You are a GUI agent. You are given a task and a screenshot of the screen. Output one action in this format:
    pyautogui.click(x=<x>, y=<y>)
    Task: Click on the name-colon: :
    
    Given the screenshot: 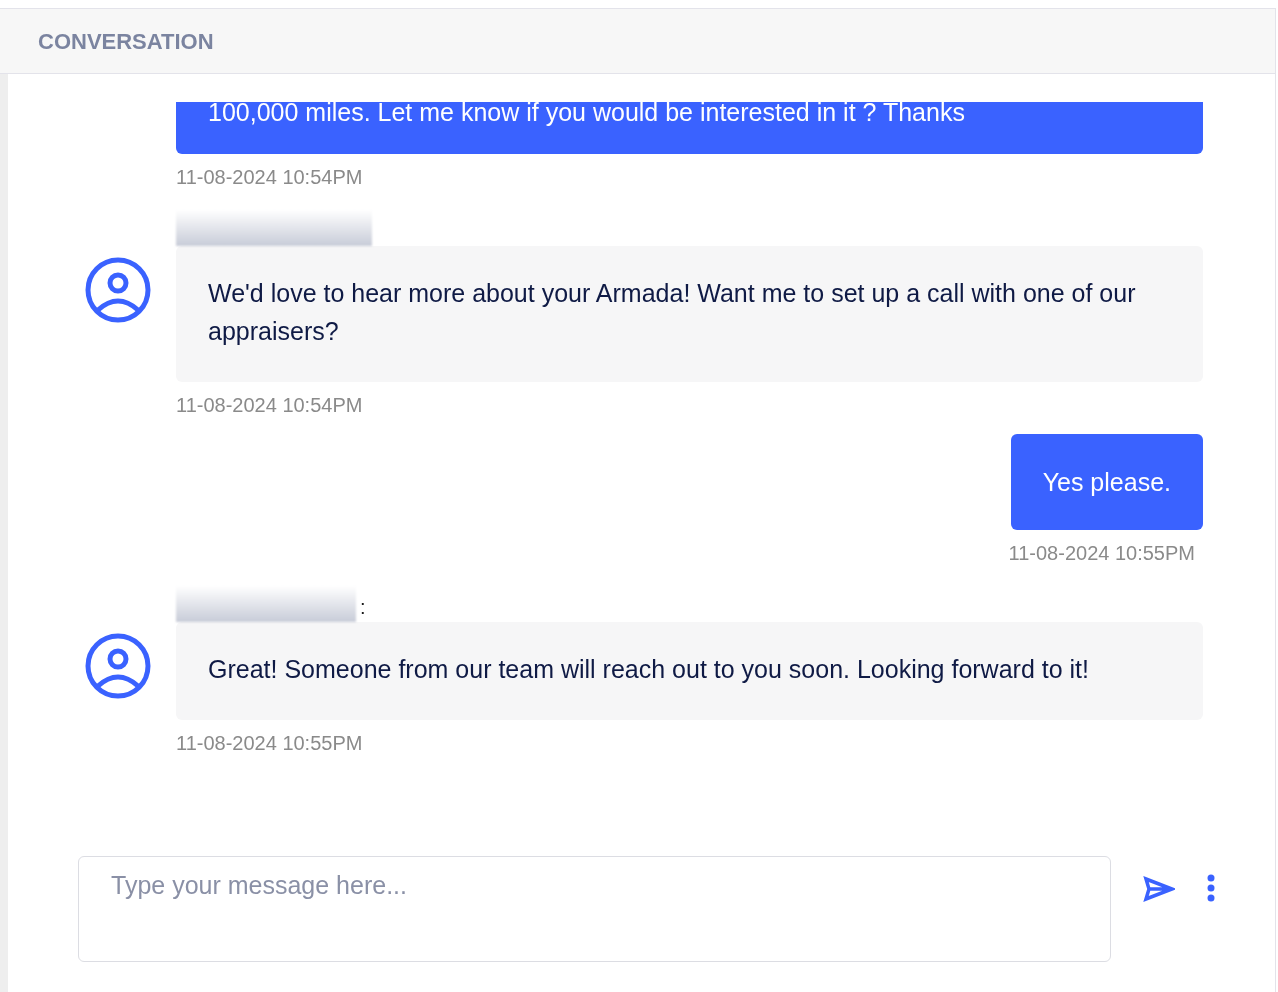 What is the action you would take?
    pyautogui.click(x=363, y=607)
    